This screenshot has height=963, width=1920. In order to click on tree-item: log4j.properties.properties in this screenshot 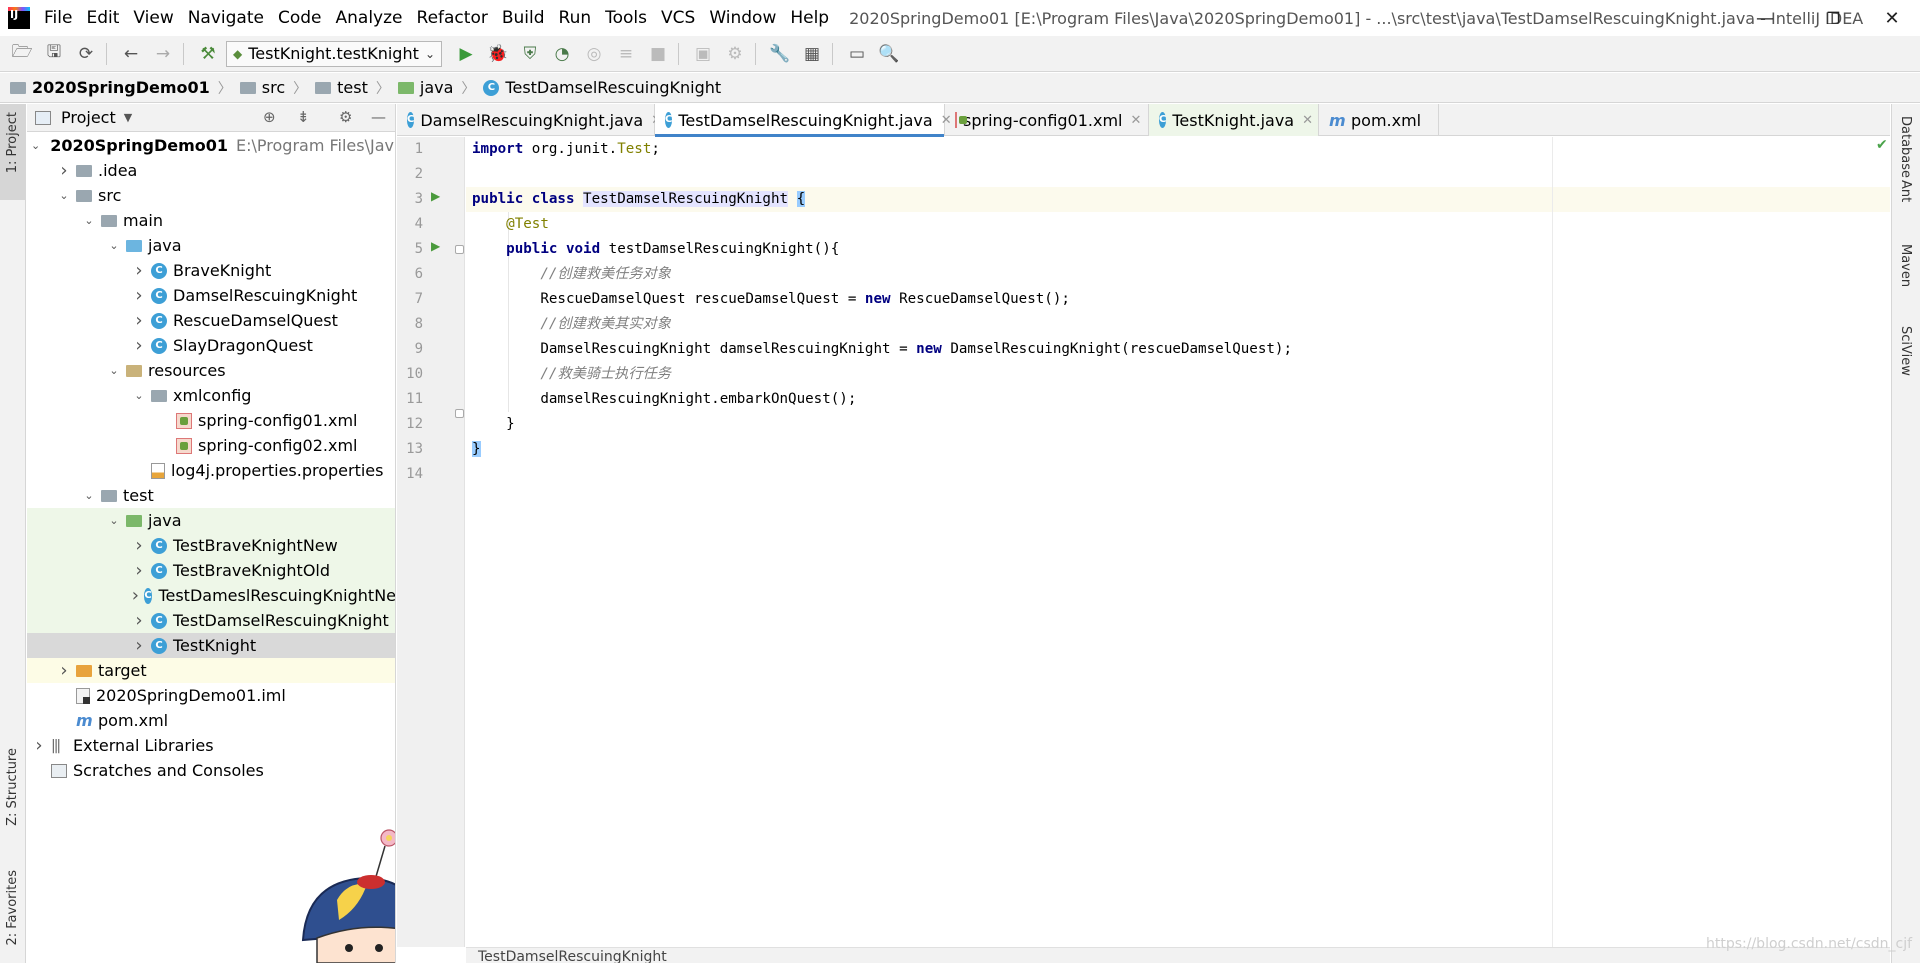, I will do `click(211, 470)`.